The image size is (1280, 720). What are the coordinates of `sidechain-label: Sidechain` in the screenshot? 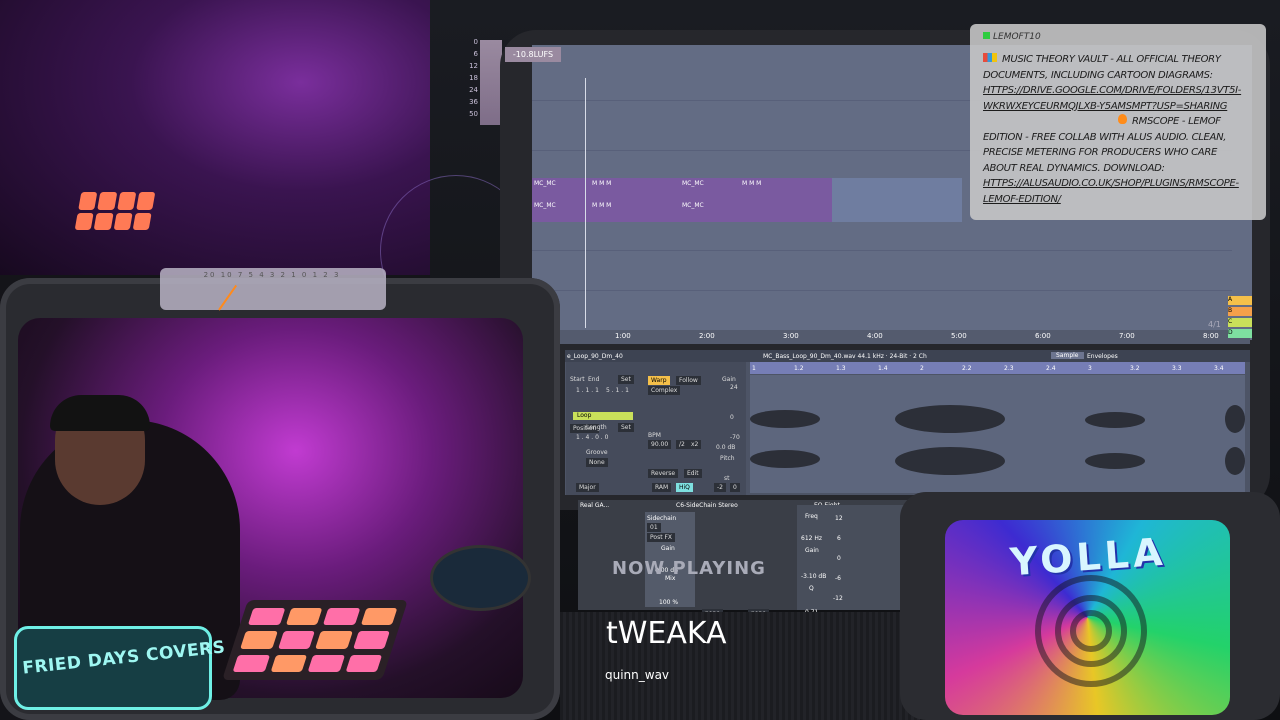 It's located at (662, 518).